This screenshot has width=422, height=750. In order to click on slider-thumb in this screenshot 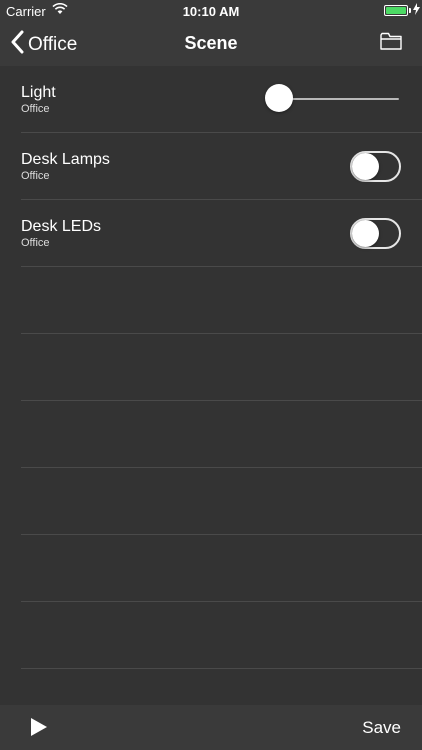, I will do `click(279, 98)`.